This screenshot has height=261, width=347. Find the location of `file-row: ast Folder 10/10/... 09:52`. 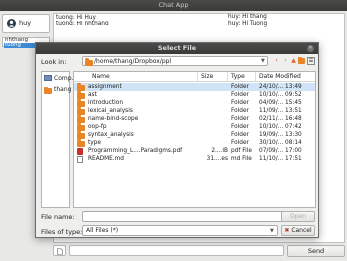

file-row: ast Folder 10/10/... 09:52 is located at coordinates (194, 95).